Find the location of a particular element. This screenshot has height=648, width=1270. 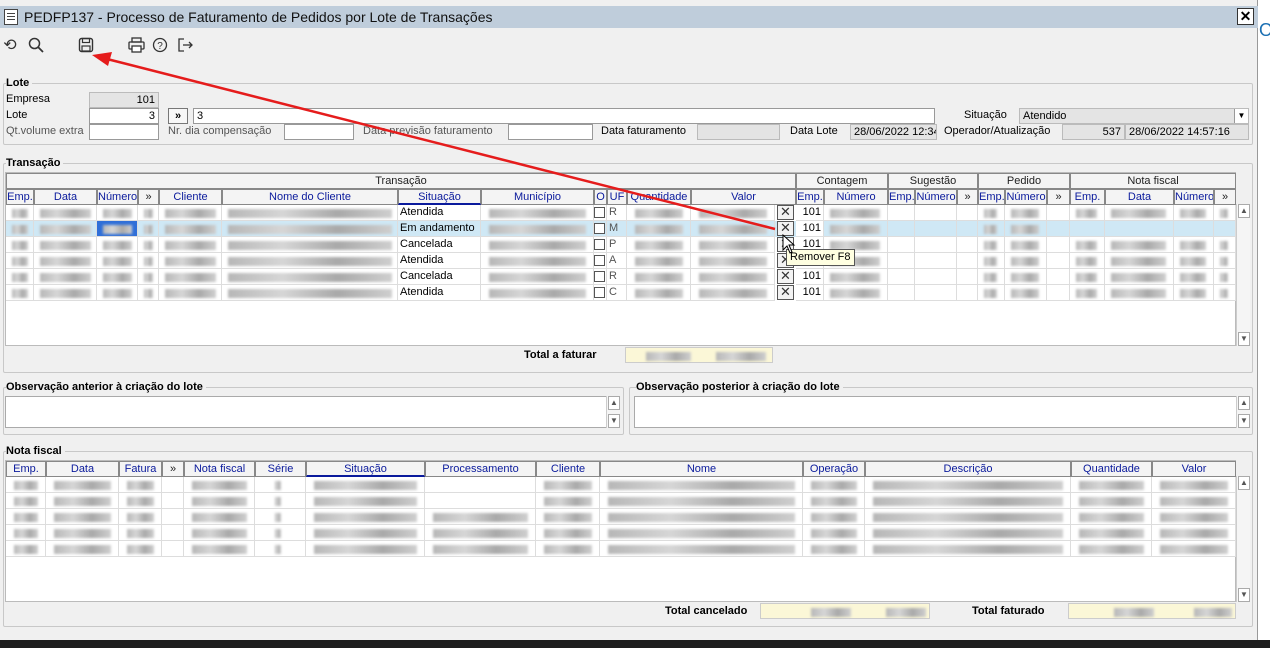

annotation-arrow is located at coordinates (434, 141).